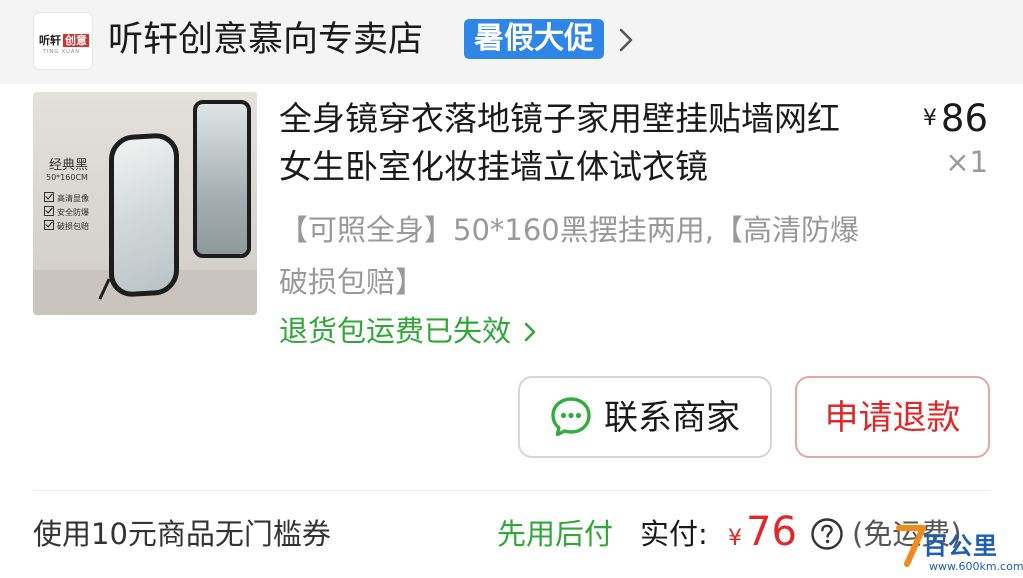 The width and height of the screenshot is (1023, 578). What do you see at coordinates (569, 256) in the screenshot?
I see `product-sku: 【可照全身】50*160黑摆挂两用,【高清防爆 破损包赔】` at bounding box center [569, 256].